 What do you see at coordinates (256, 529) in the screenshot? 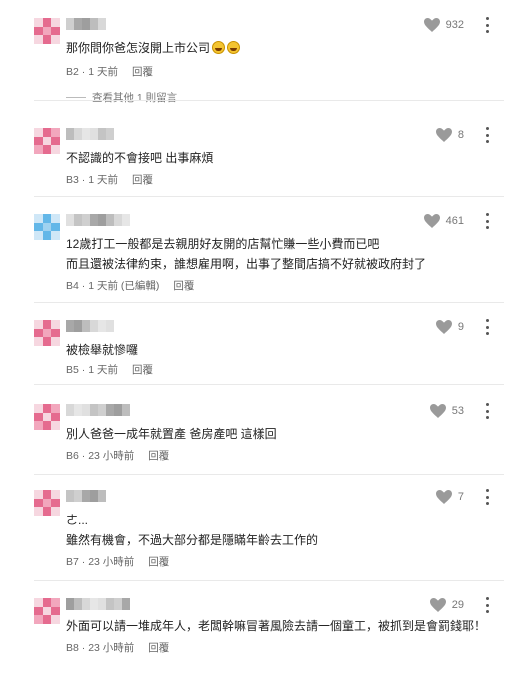
I see `comment-item: 7 ㄜ... 雖然有機會，不過大部分都是隱瞞年齡去工作的 B7 · 23 小時前 回覆` at bounding box center [256, 529].